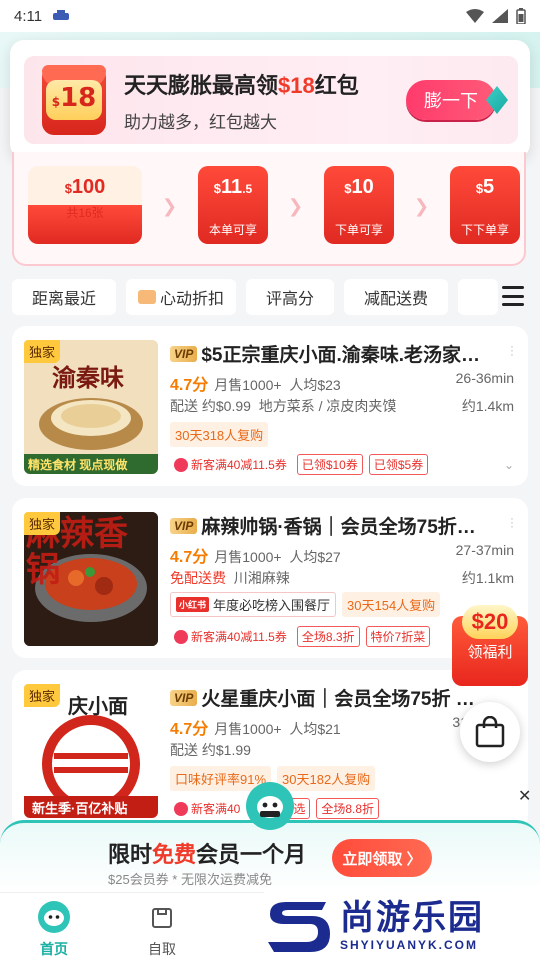  Describe the element at coordinates (521, 16) in the screenshot. I see `battery-icon` at that location.